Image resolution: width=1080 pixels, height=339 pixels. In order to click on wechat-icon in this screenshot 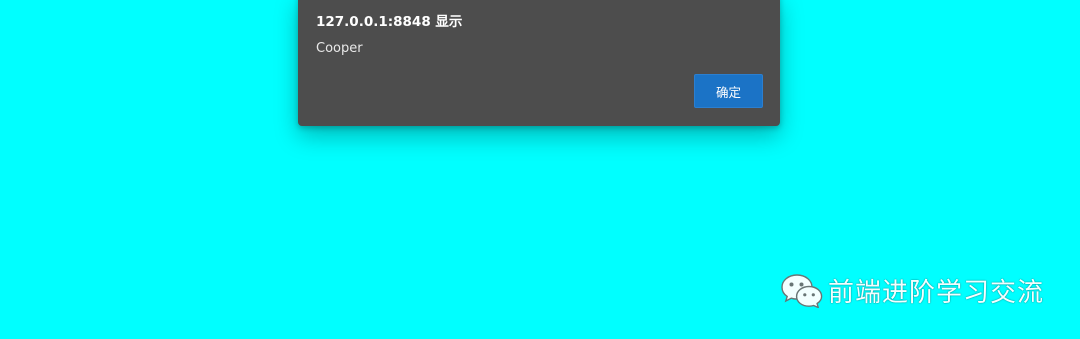, I will do `click(802, 291)`.